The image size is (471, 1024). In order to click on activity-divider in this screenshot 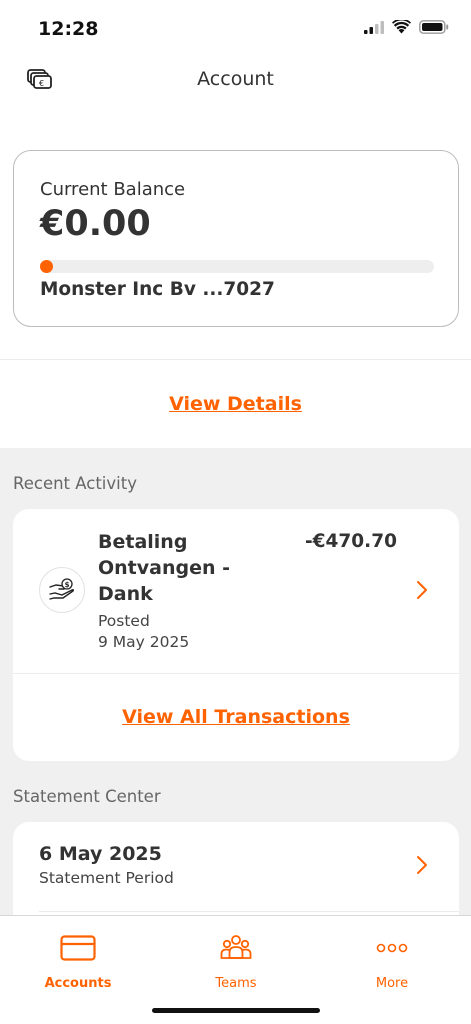, I will do `click(236, 673)`.